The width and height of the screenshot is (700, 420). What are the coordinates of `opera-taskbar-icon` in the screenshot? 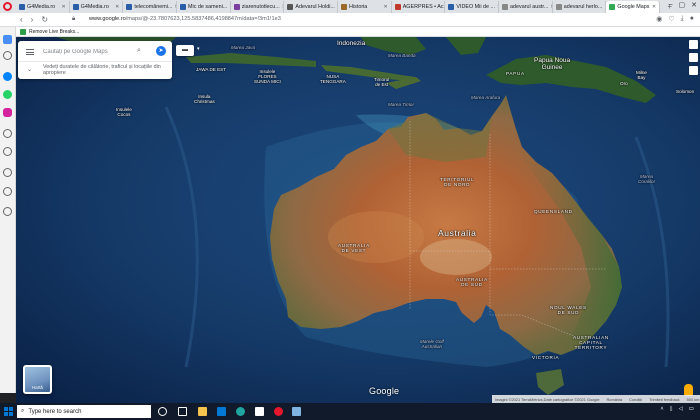 It's located at (278, 411).